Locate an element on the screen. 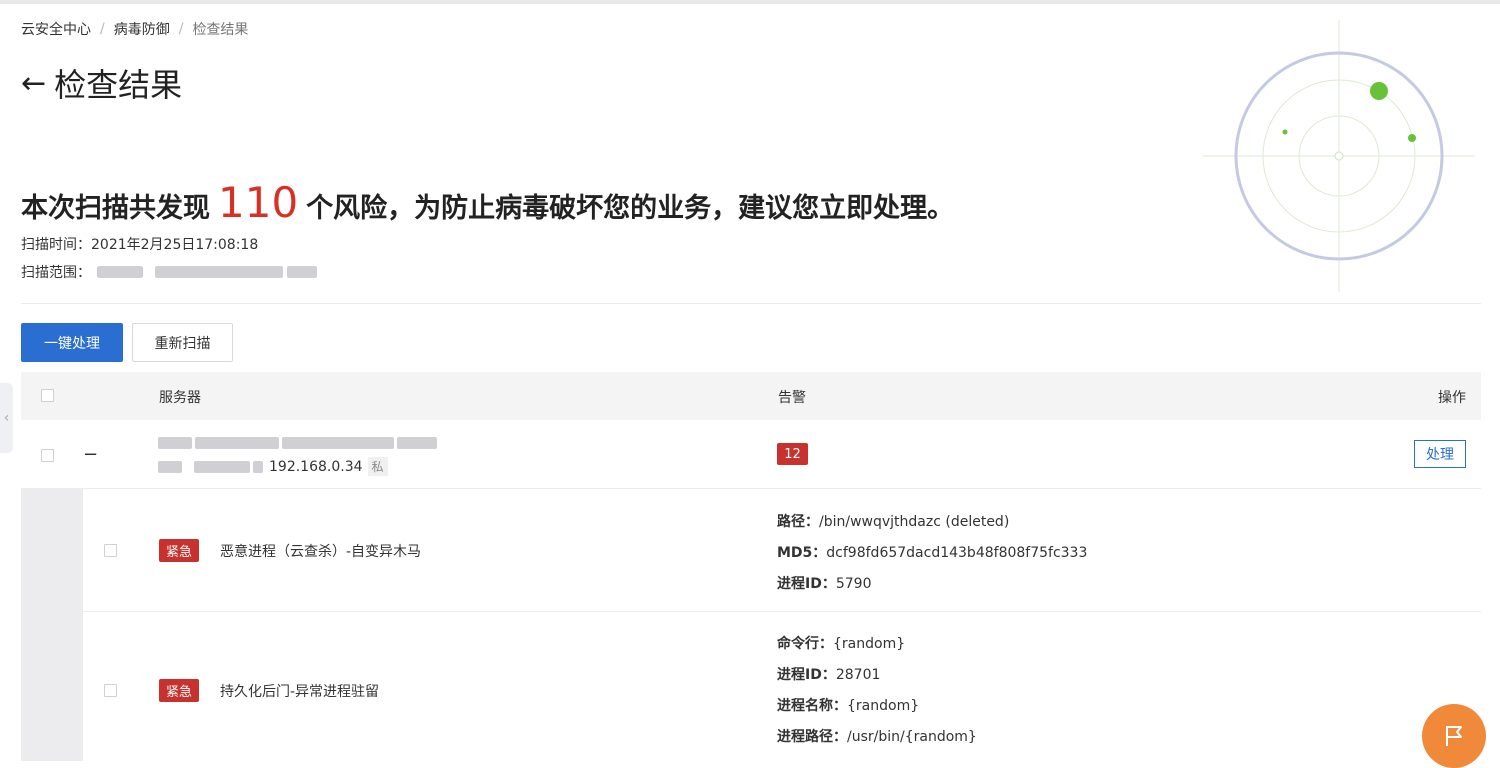 This screenshot has height=768, width=1500. select-all-checkbox is located at coordinates (47, 395).